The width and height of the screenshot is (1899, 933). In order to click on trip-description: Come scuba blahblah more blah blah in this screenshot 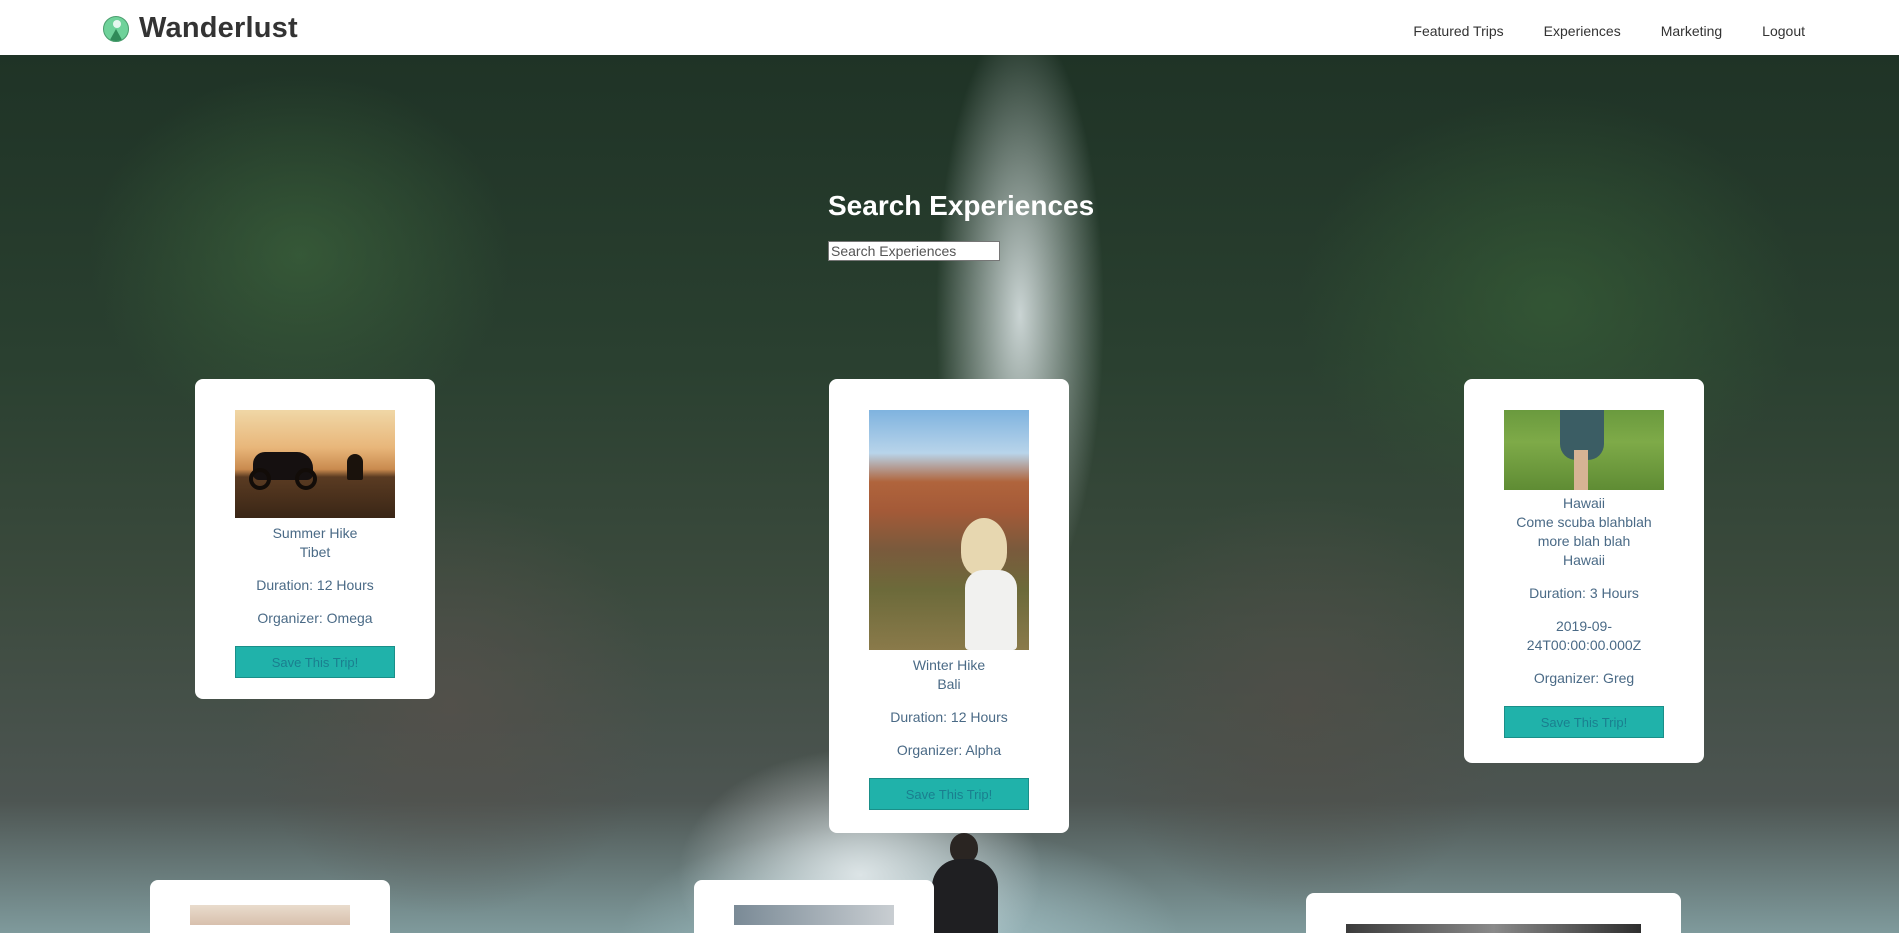, I will do `click(1584, 531)`.